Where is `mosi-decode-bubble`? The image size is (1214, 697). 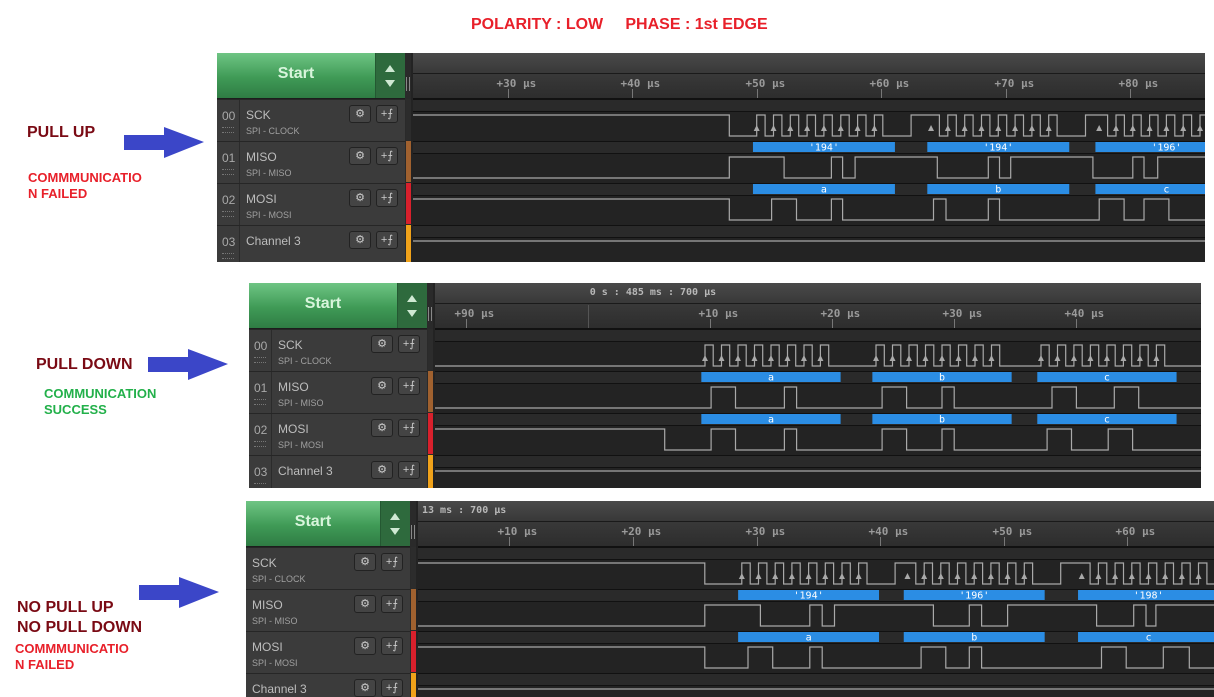 mosi-decode-bubble is located at coordinates (1150, 189).